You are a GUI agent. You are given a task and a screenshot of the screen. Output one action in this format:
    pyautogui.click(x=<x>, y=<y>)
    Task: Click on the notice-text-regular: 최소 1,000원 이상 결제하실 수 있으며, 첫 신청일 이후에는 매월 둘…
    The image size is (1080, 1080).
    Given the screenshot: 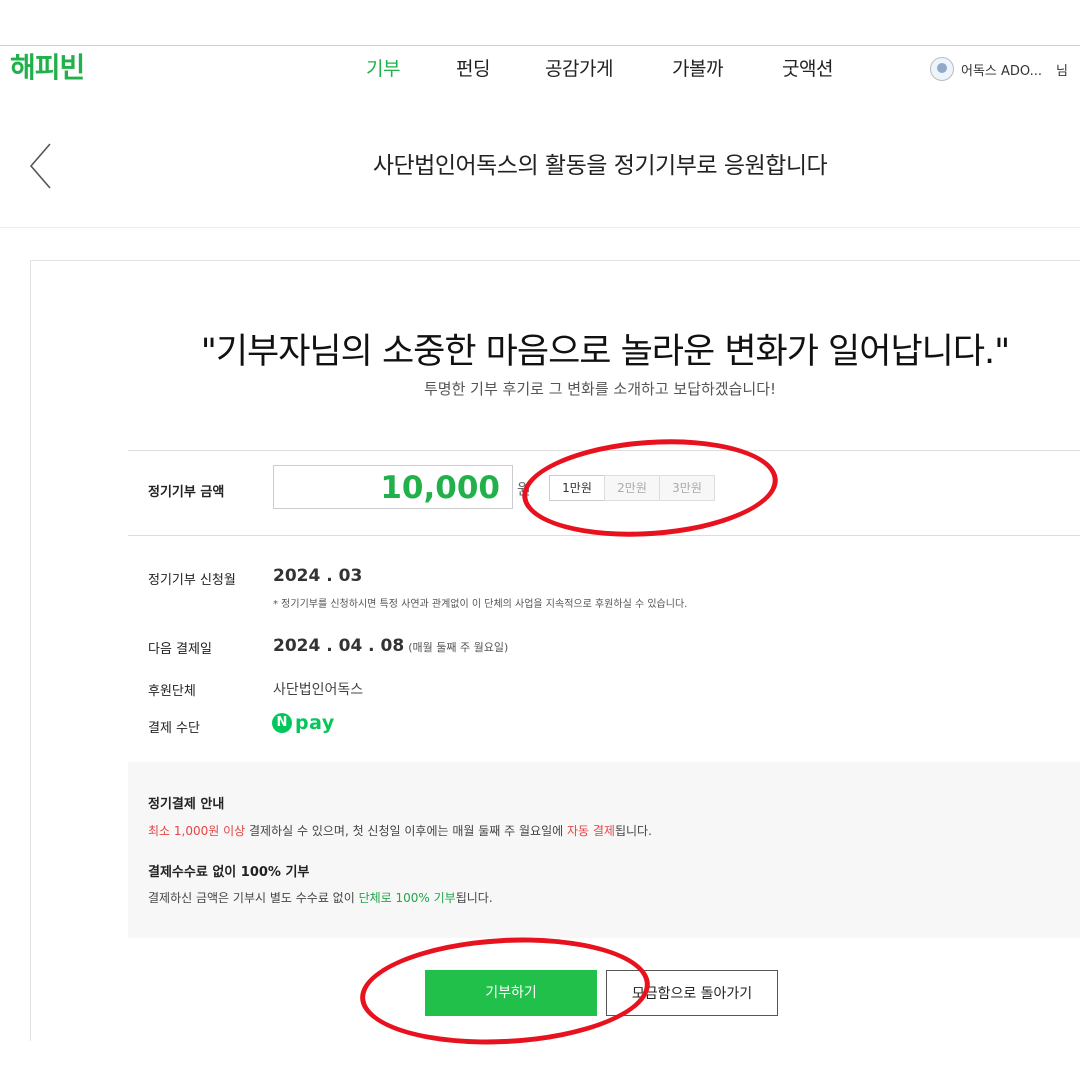 What is the action you would take?
    pyautogui.click(x=400, y=831)
    